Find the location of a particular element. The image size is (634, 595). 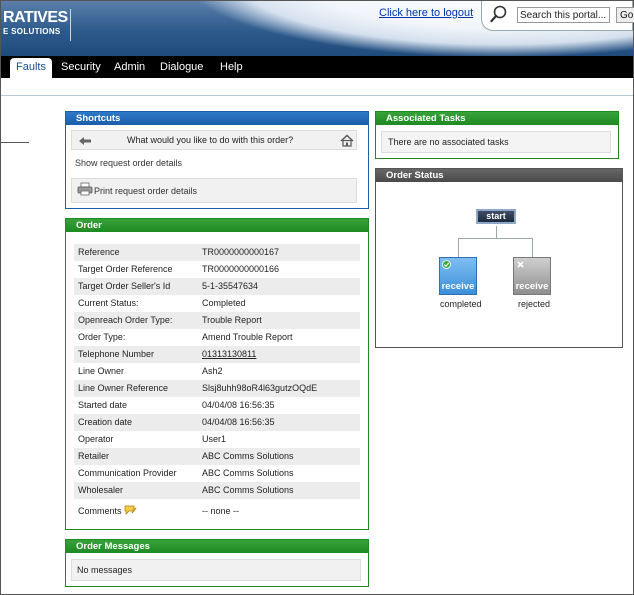

order-messages-text: No messages is located at coordinates (216, 570).